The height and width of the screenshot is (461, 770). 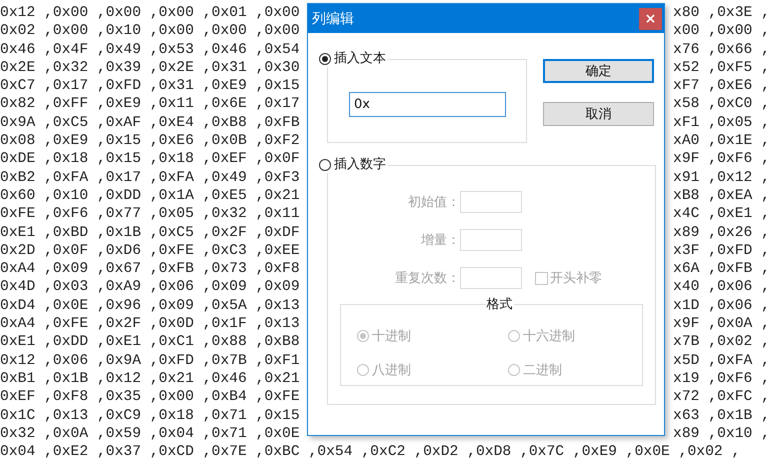 I want to click on code-line: x00 ,0x00 ,, so click(x=721, y=31).